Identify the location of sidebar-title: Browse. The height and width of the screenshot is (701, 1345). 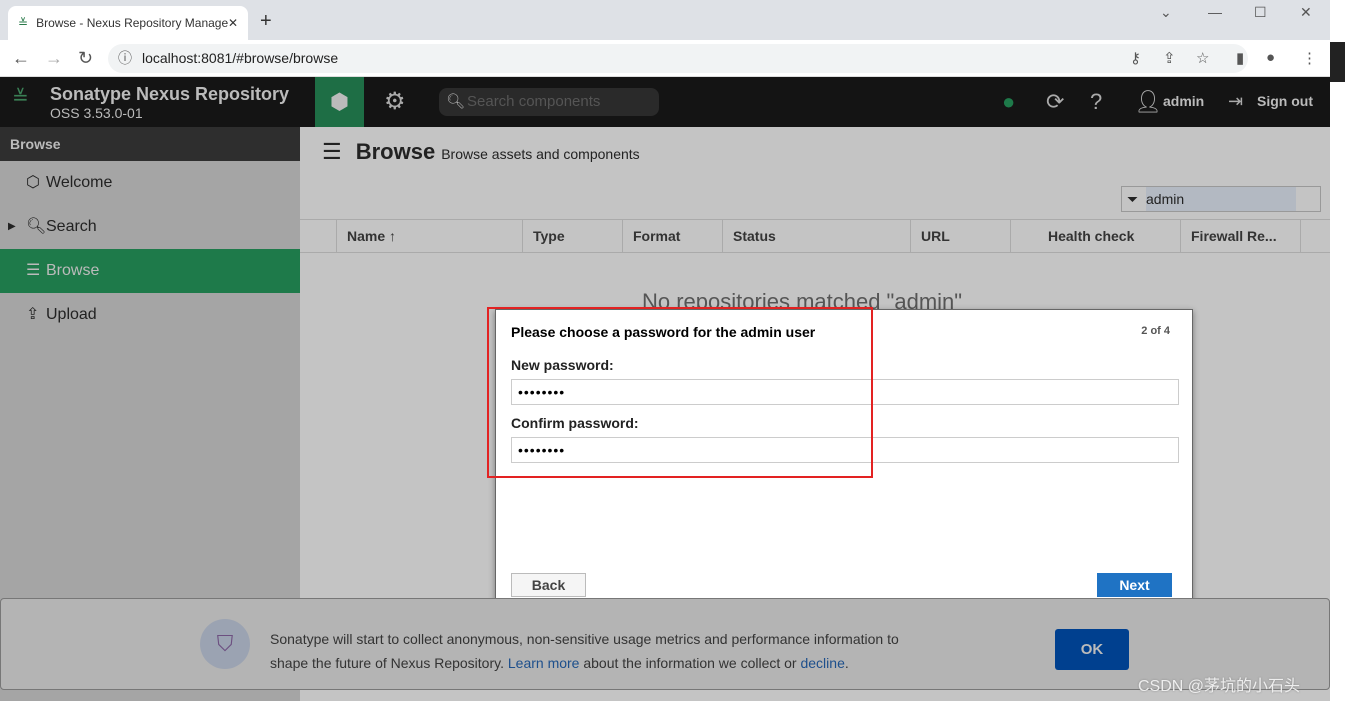
(150, 144).